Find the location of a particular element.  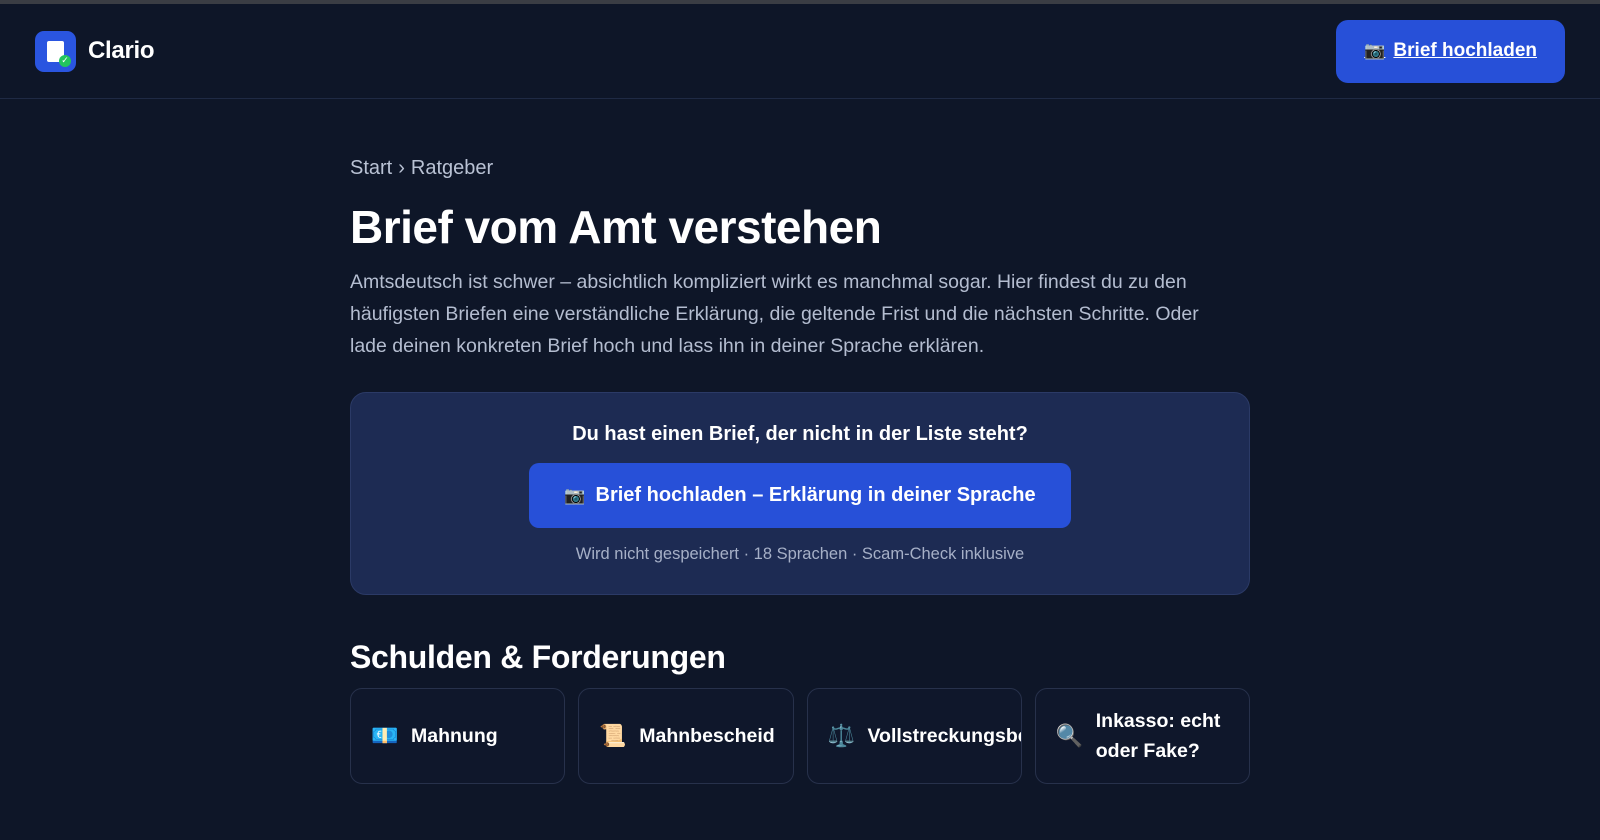

card-mahnbescheid: 📜 Mahnbescheid is located at coordinates (686, 736).